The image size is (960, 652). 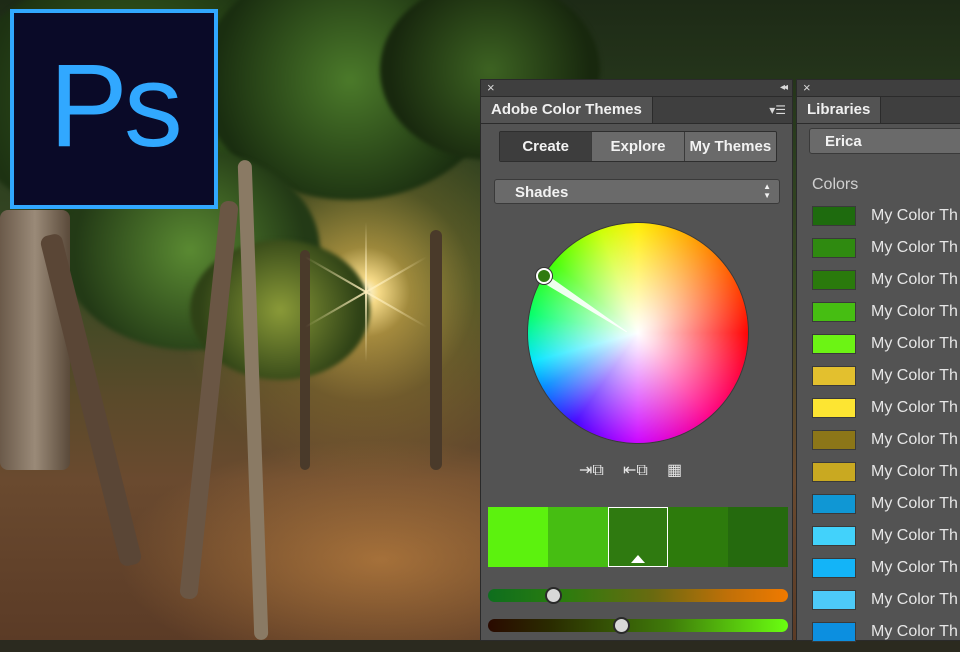 I want to click on add-to-swatches-icon: ▦, so click(x=674, y=470).